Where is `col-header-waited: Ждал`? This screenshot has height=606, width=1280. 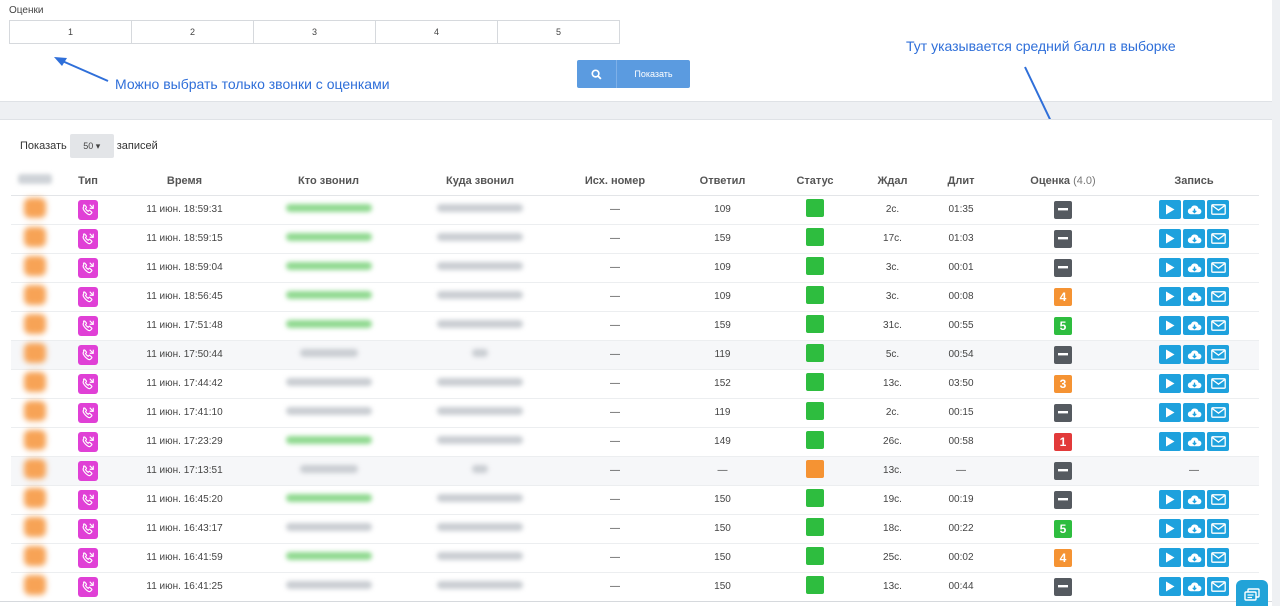
col-header-waited: Ждал is located at coordinates (892, 181).